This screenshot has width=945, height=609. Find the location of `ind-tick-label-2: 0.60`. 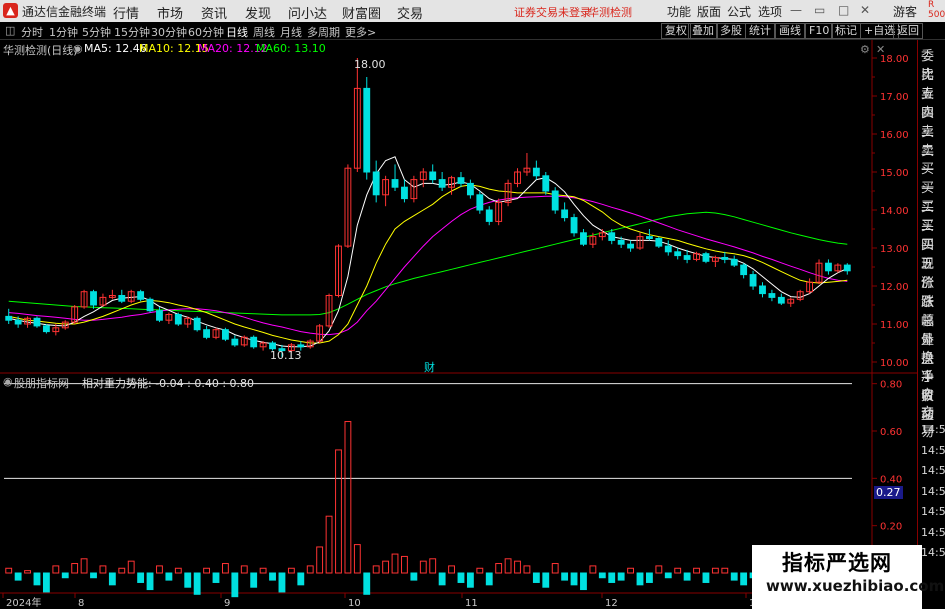

ind-tick-label-2: 0.60 is located at coordinates (891, 432).